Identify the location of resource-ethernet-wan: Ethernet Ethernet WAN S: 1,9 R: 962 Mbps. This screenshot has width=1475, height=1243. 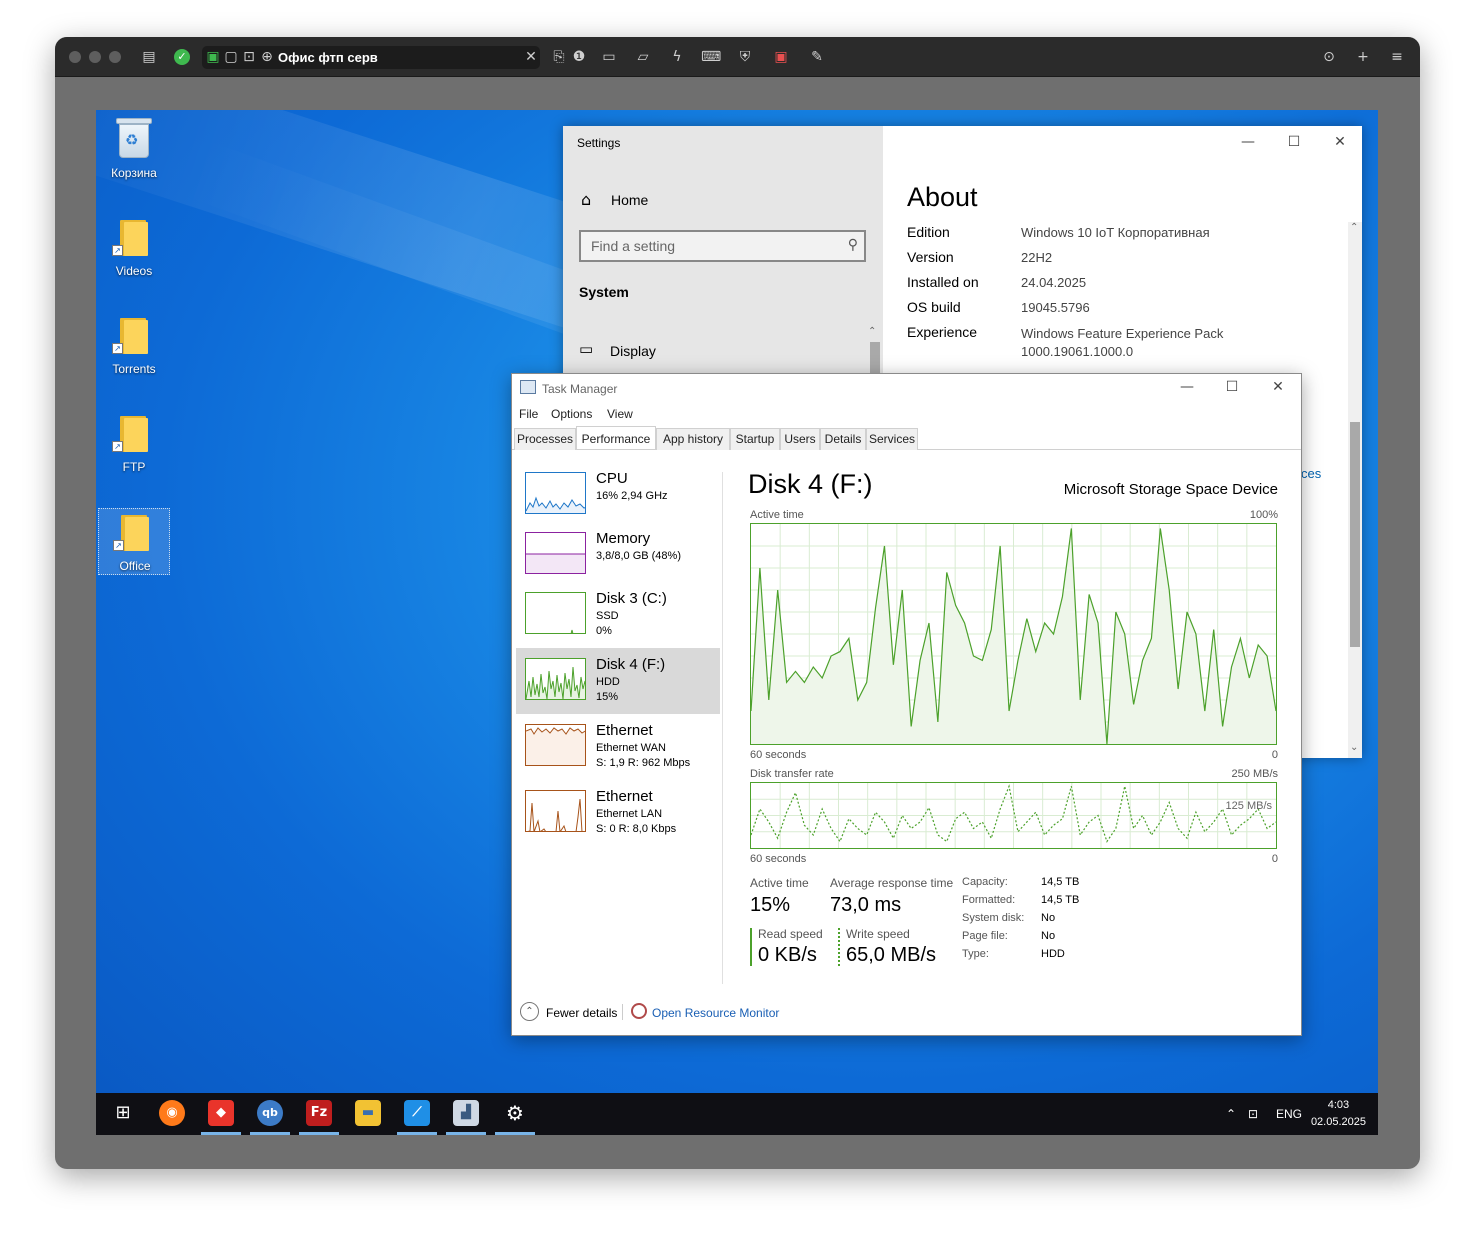
(618, 747).